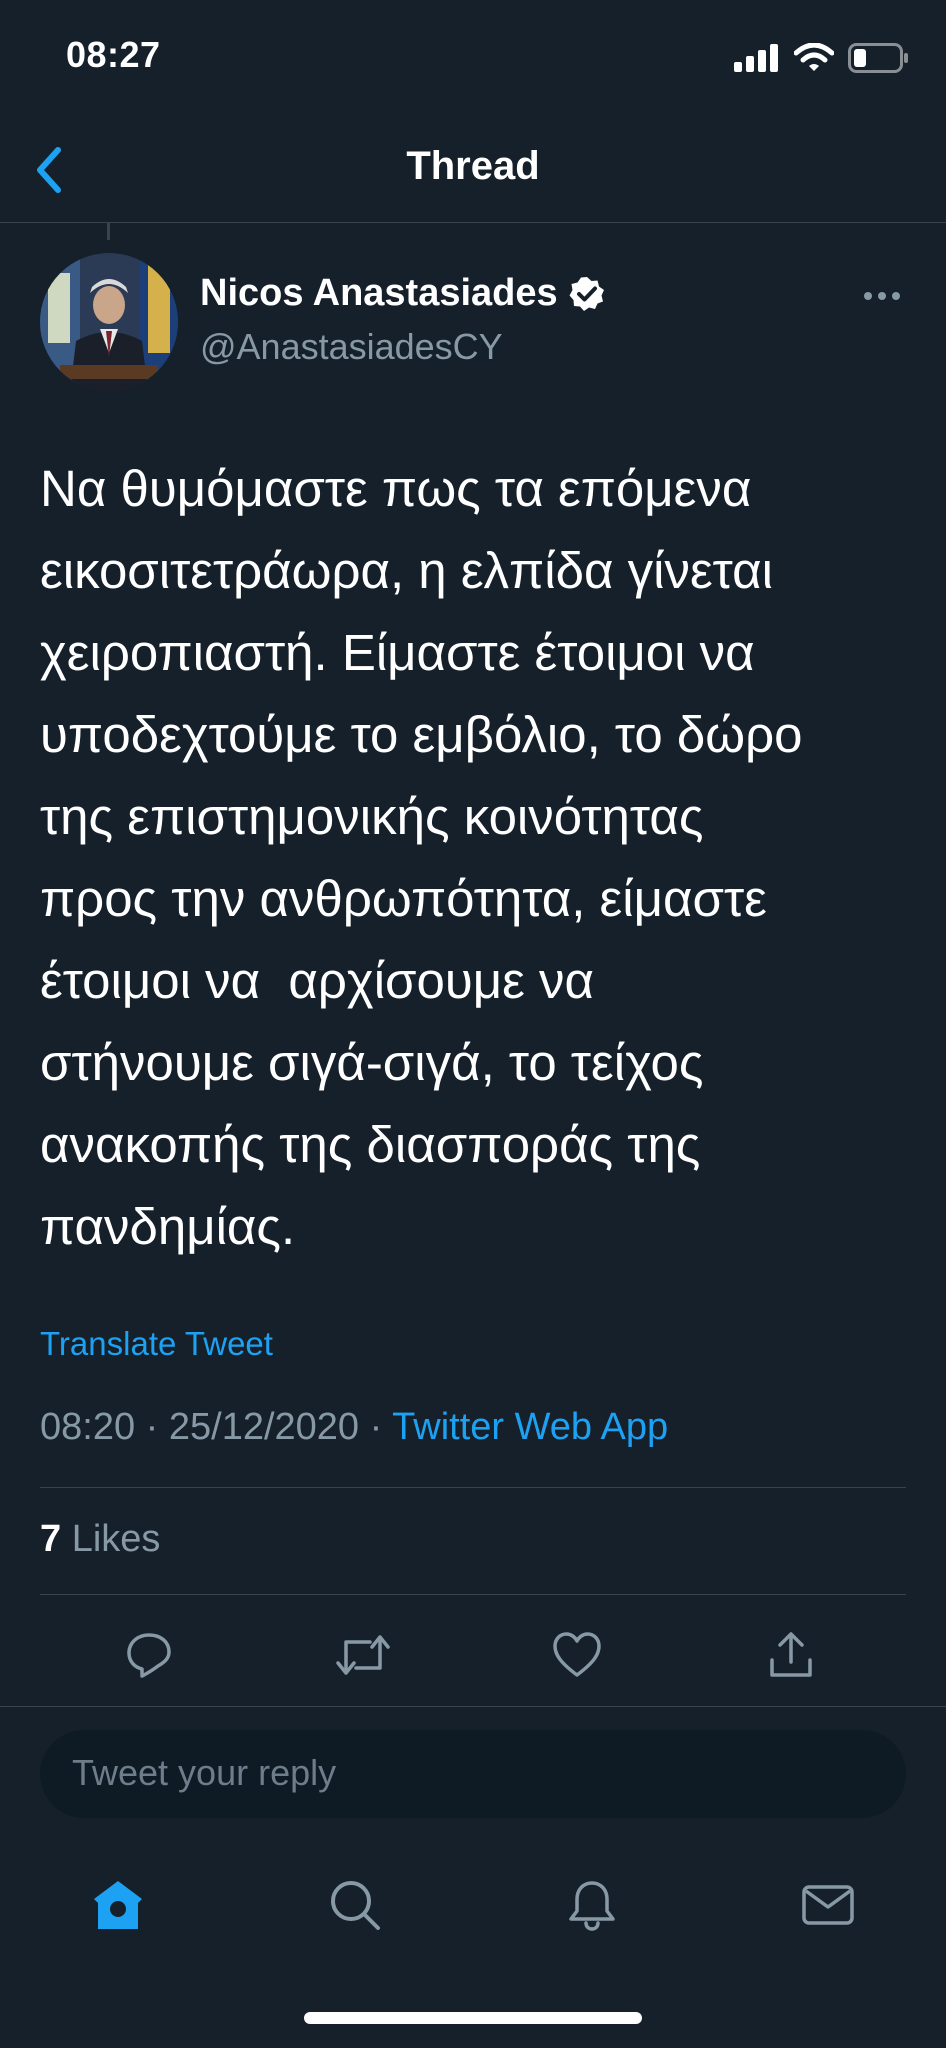 This screenshot has width=946, height=2048. Describe the element at coordinates (814, 57) in the screenshot. I see `wifi-icon` at that location.